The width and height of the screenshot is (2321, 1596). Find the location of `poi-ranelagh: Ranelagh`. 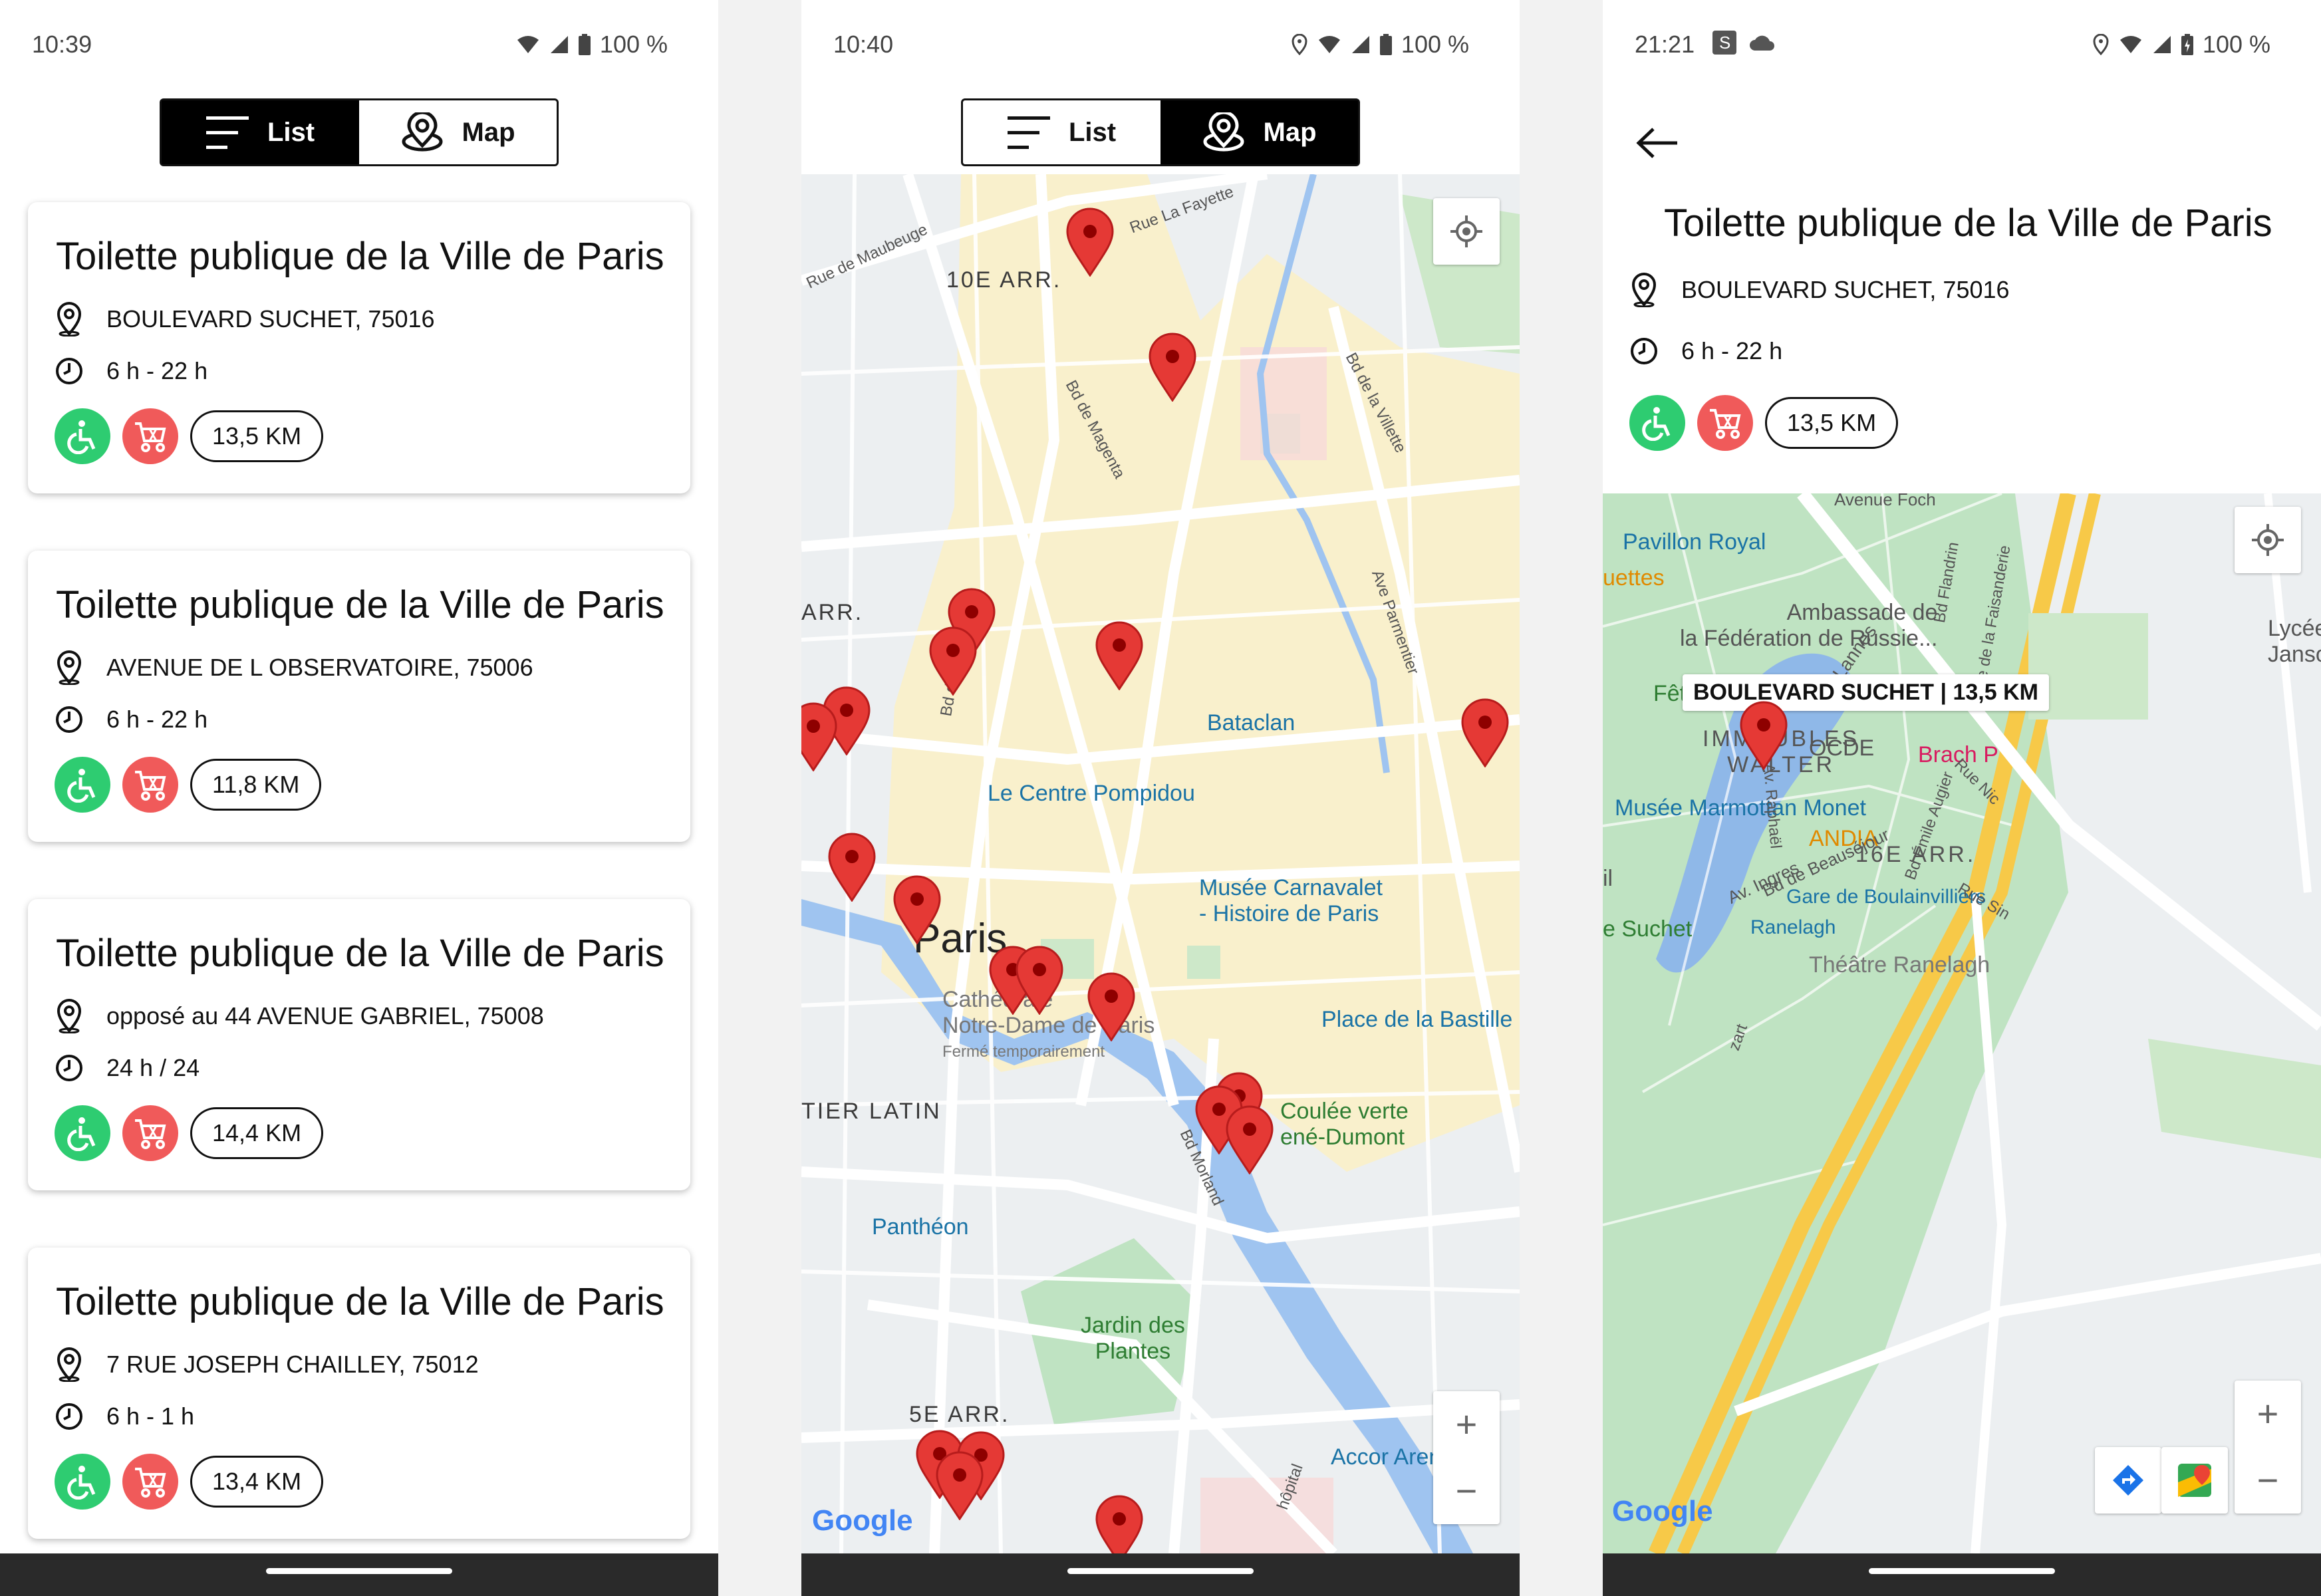

poi-ranelagh: Ranelagh is located at coordinates (1793, 927).